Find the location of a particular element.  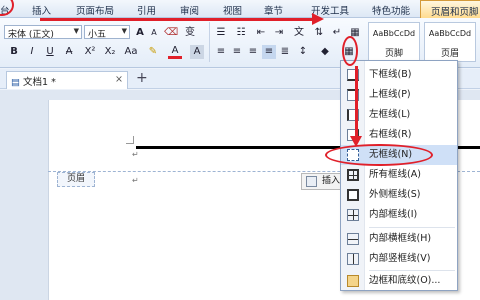

menu-item-inside-borders: 内部框线(I) is located at coordinates (399, 215).